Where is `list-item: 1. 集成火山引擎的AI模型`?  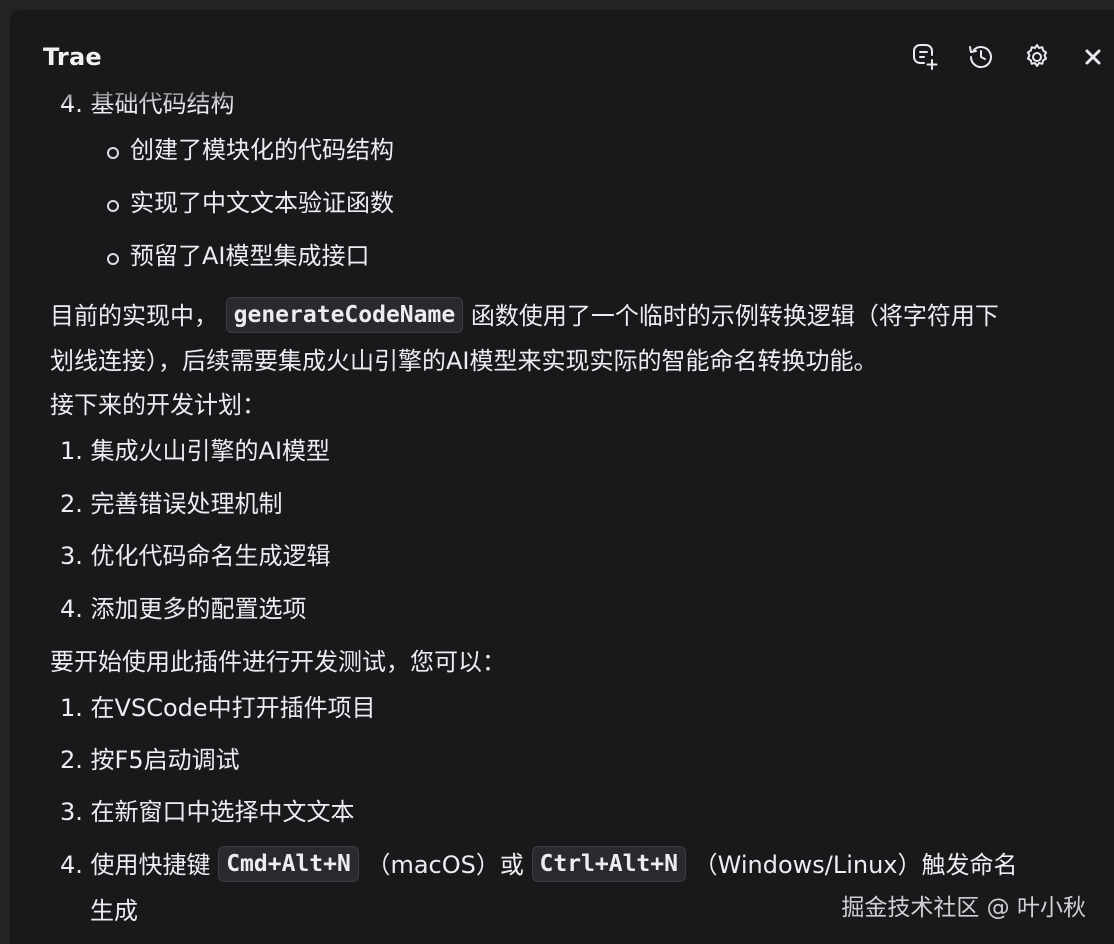
list-item: 1. 集成火山引擎的AI模型 is located at coordinates (195, 451).